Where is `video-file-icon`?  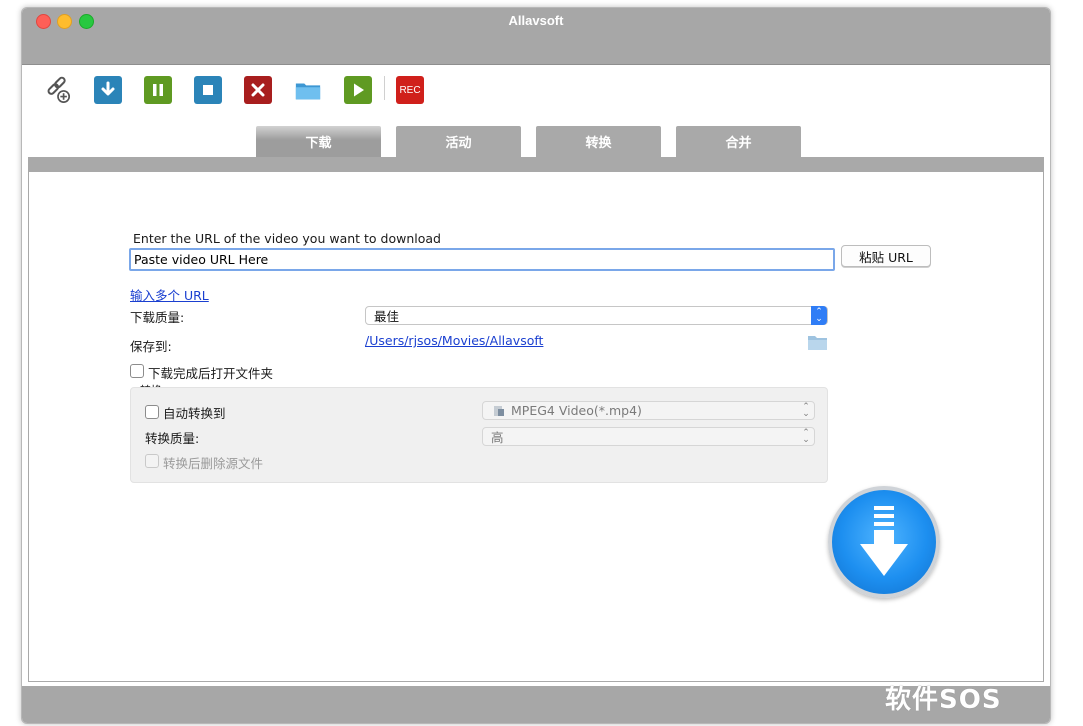
video-file-icon is located at coordinates (499, 410).